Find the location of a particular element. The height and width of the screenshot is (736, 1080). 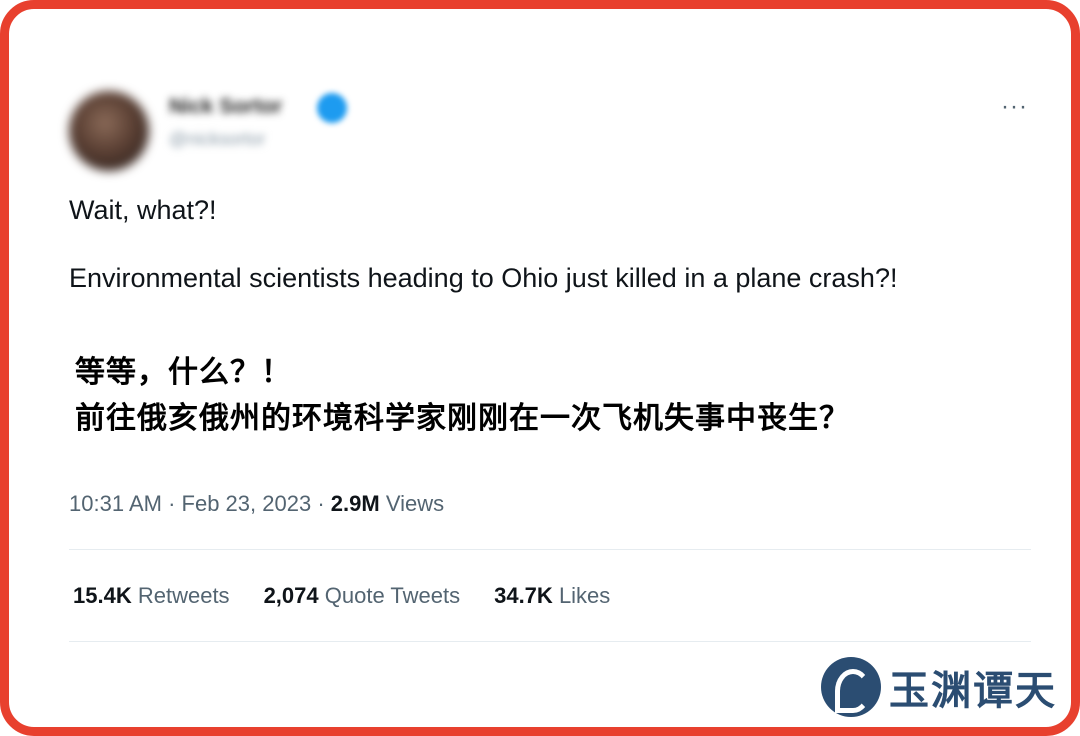

watermark-logo-icon is located at coordinates (851, 687).